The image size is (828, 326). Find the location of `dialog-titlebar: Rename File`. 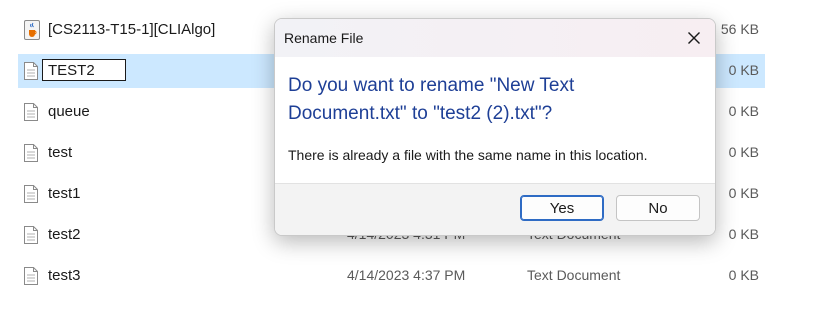

dialog-titlebar: Rename File is located at coordinates (495, 38).